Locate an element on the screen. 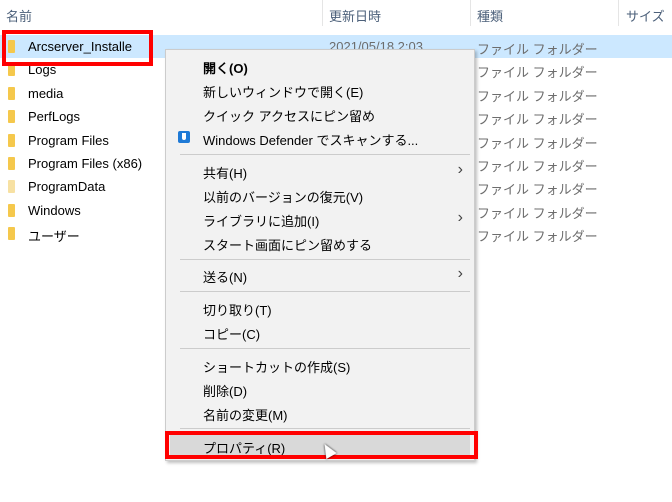  menu-label: 開く(O) is located at coordinates (225, 68).